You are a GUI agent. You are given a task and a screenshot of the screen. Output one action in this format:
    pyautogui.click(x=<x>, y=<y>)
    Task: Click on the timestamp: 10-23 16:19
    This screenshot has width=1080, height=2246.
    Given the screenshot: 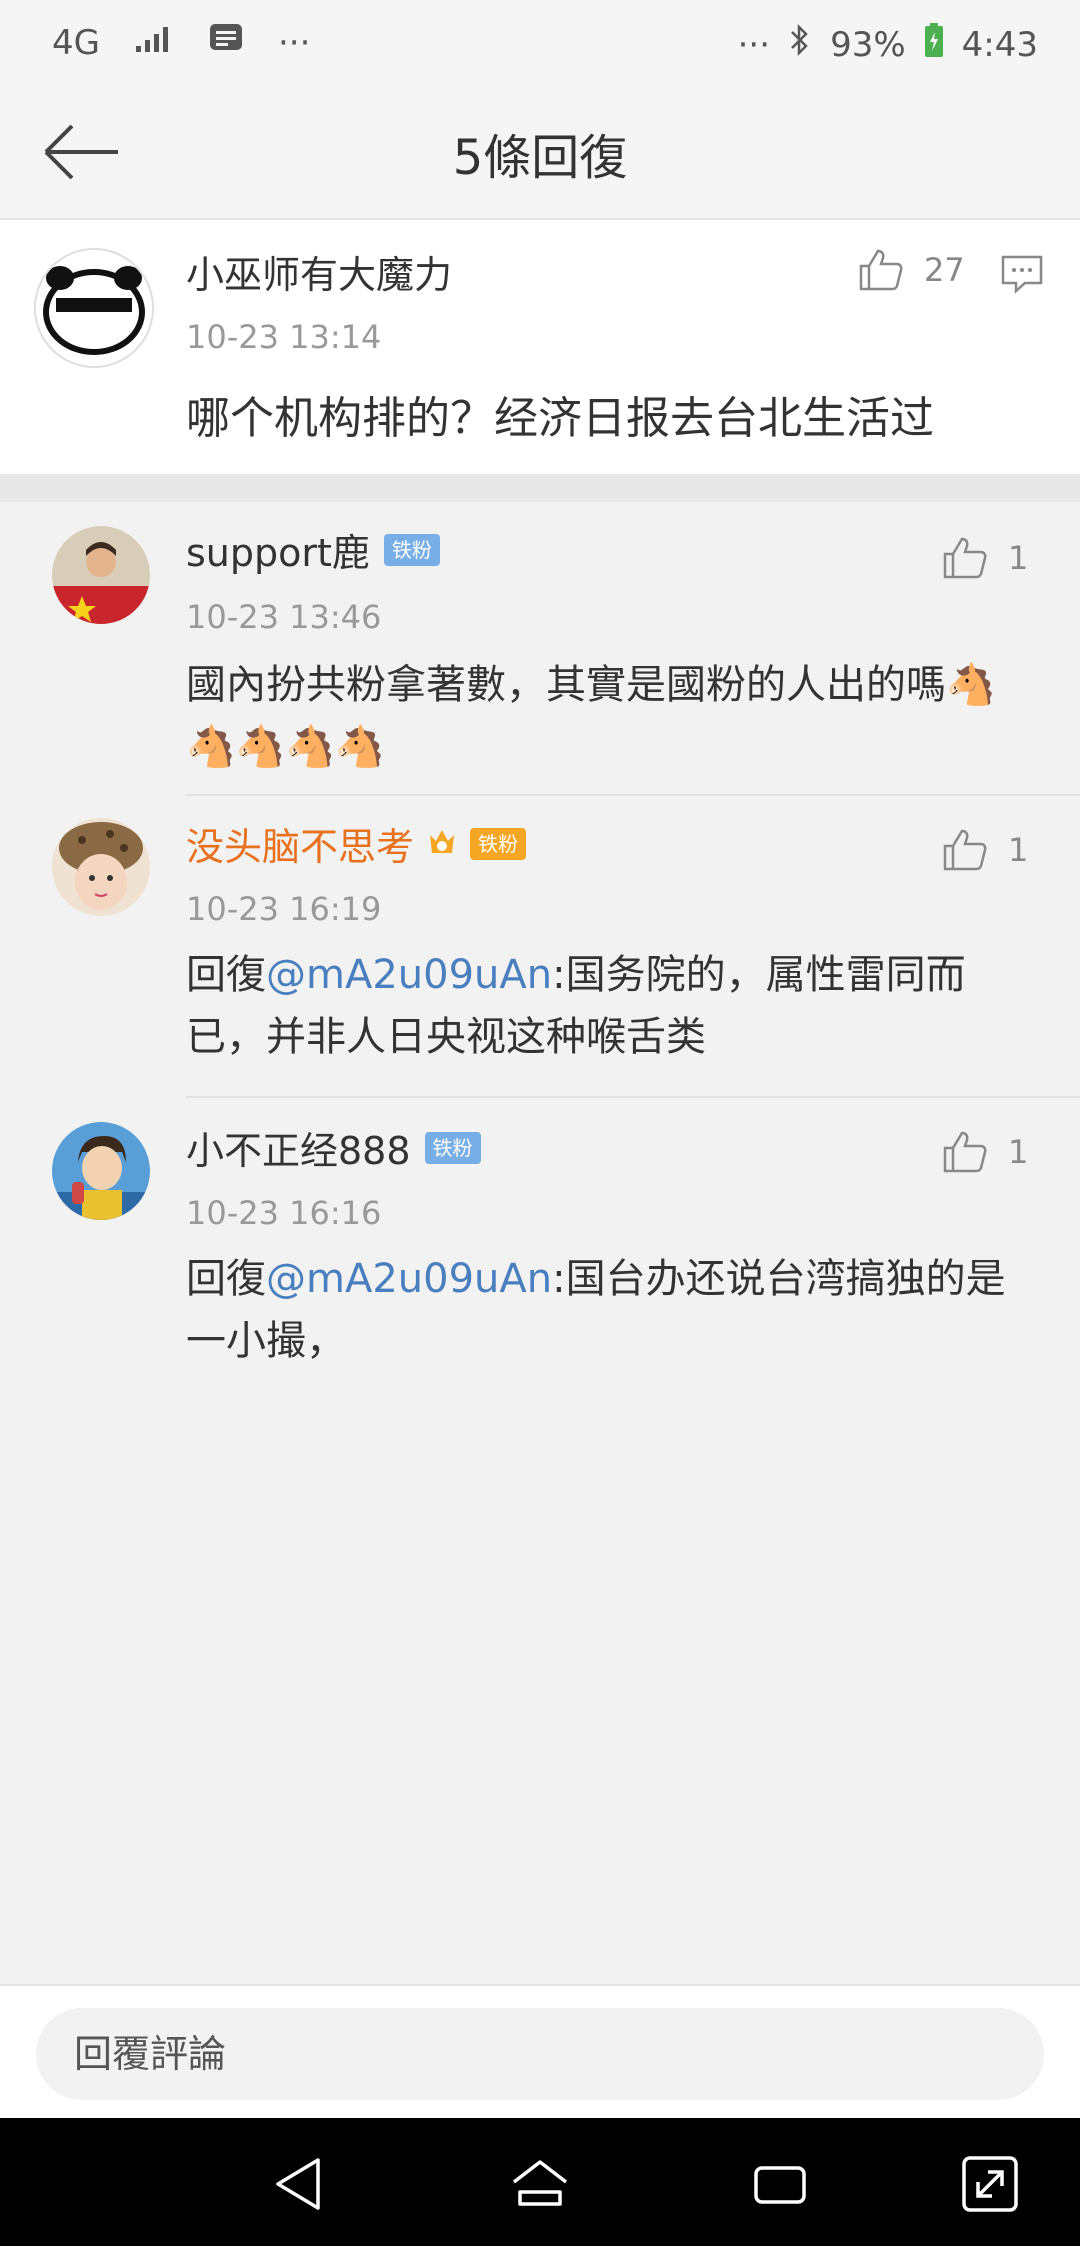 What is the action you would take?
    pyautogui.click(x=284, y=909)
    